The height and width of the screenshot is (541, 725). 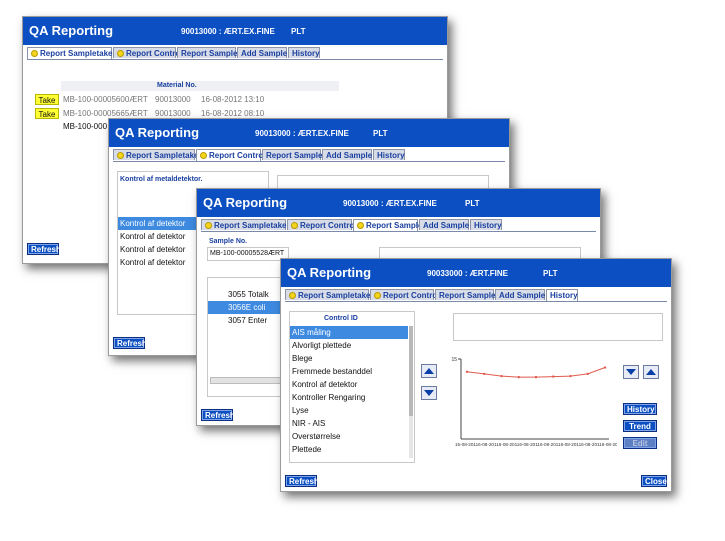 I want to click on sample-field: MB-100-00005528ÆRT, so click(x=248, y=254).